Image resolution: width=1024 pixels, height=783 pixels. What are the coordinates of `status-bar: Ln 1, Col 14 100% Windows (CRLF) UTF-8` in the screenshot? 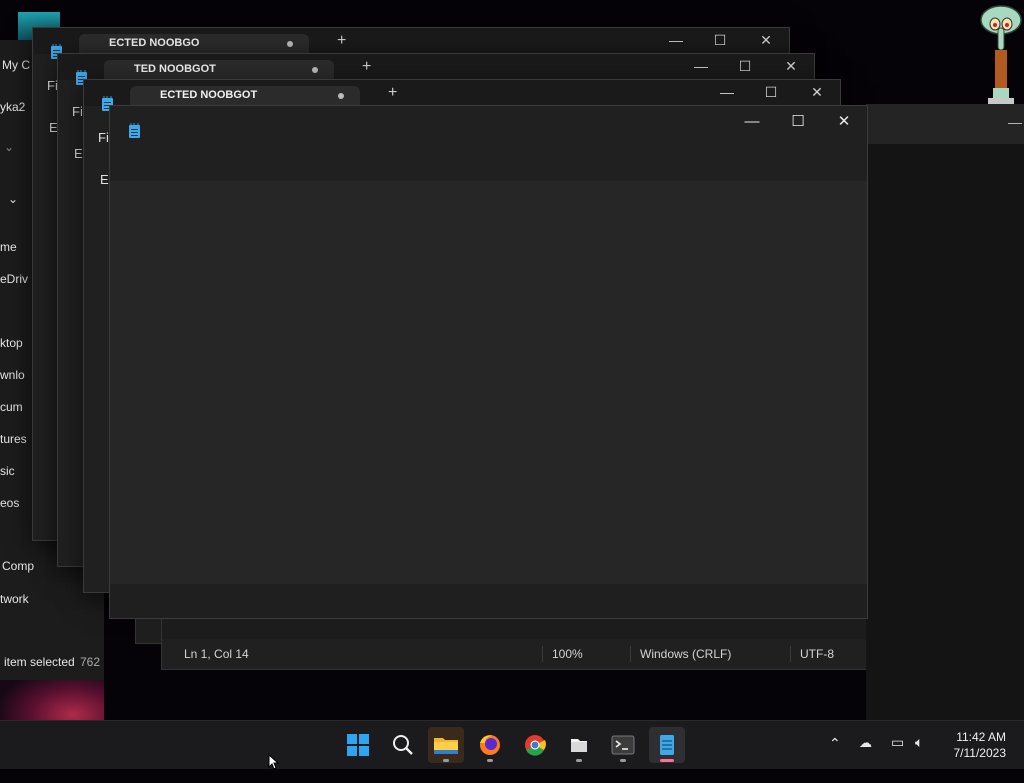 It's located at (540, 654).